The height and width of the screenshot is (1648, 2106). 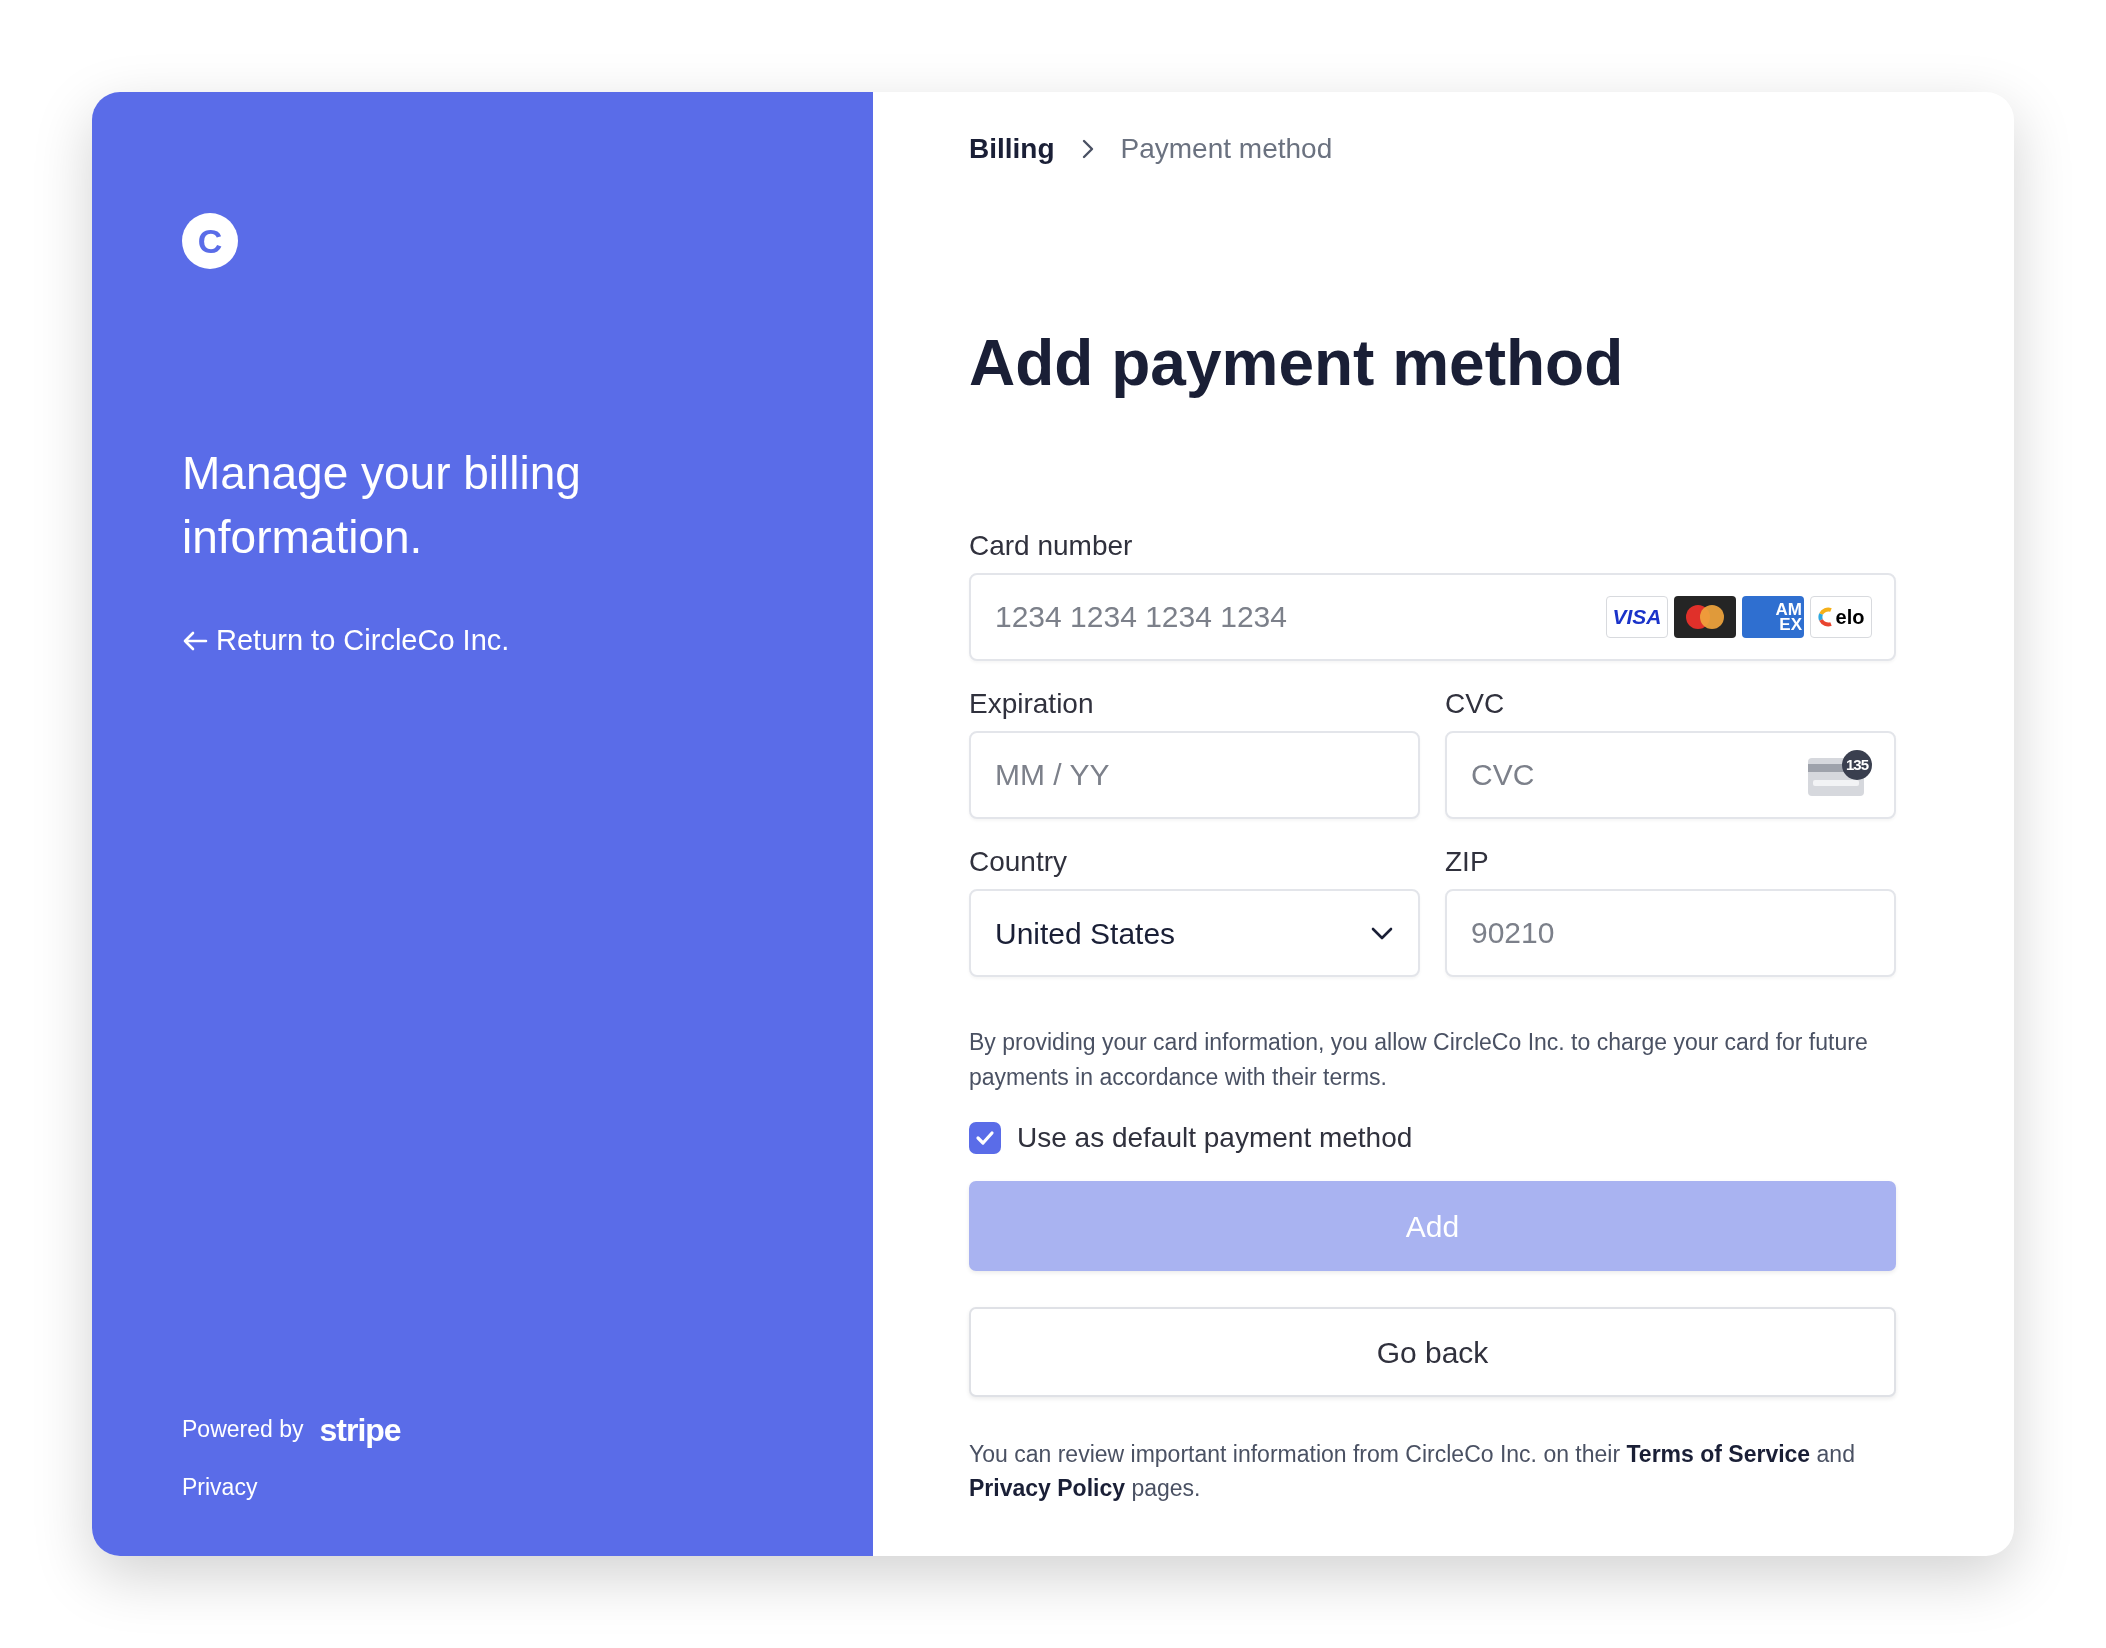 I want to click on powered-by-text: Powered by, so click(x=243, y=1430).